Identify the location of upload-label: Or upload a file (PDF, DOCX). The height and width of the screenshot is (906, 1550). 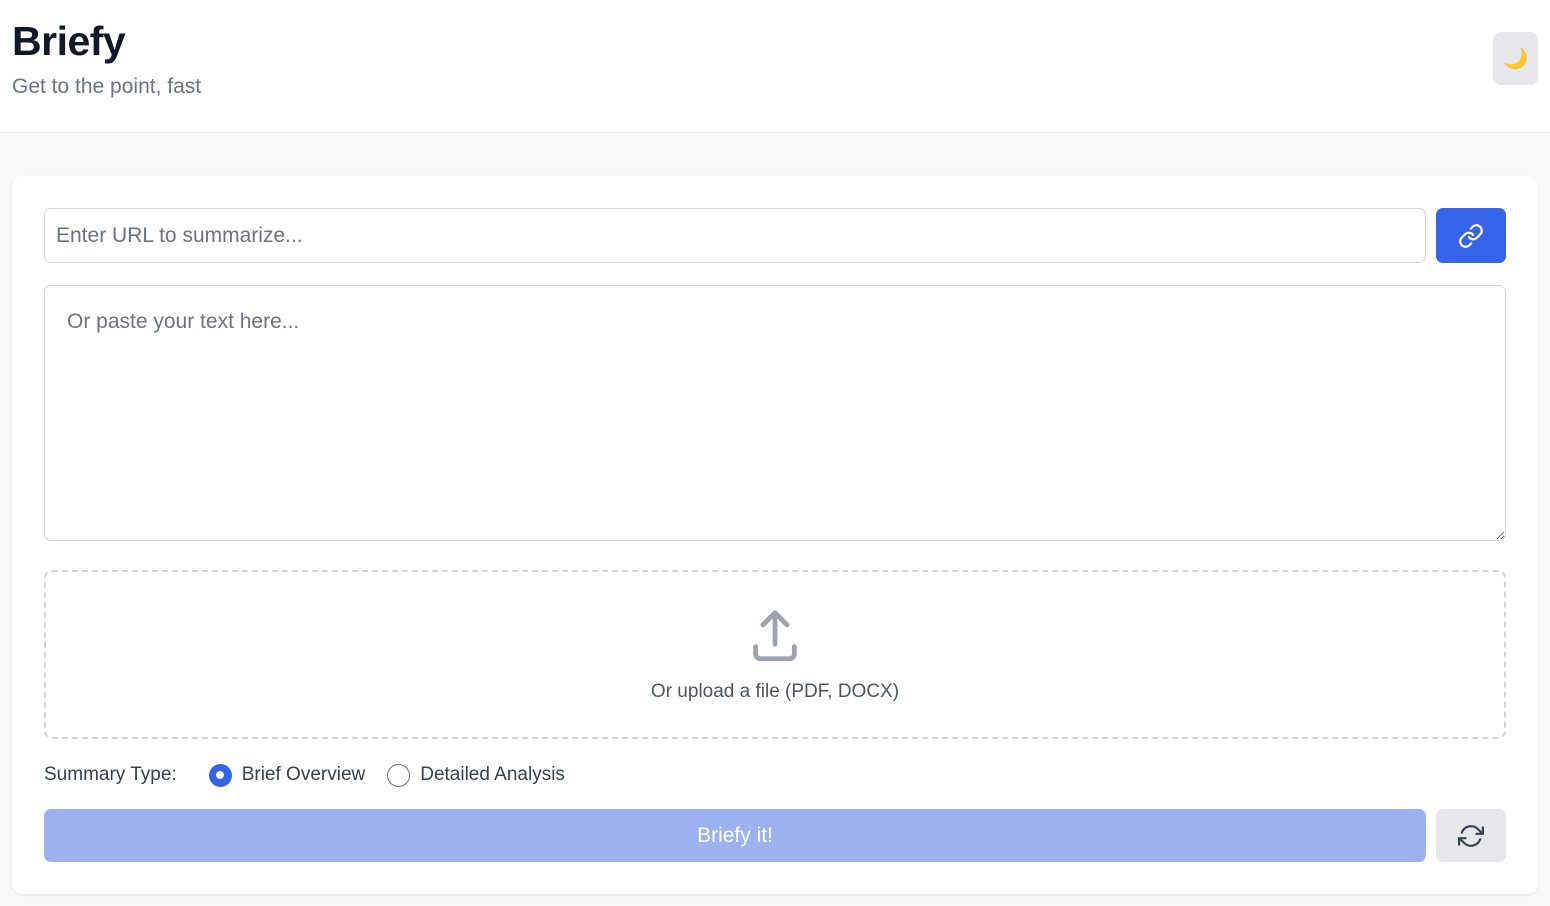
(775, 691).